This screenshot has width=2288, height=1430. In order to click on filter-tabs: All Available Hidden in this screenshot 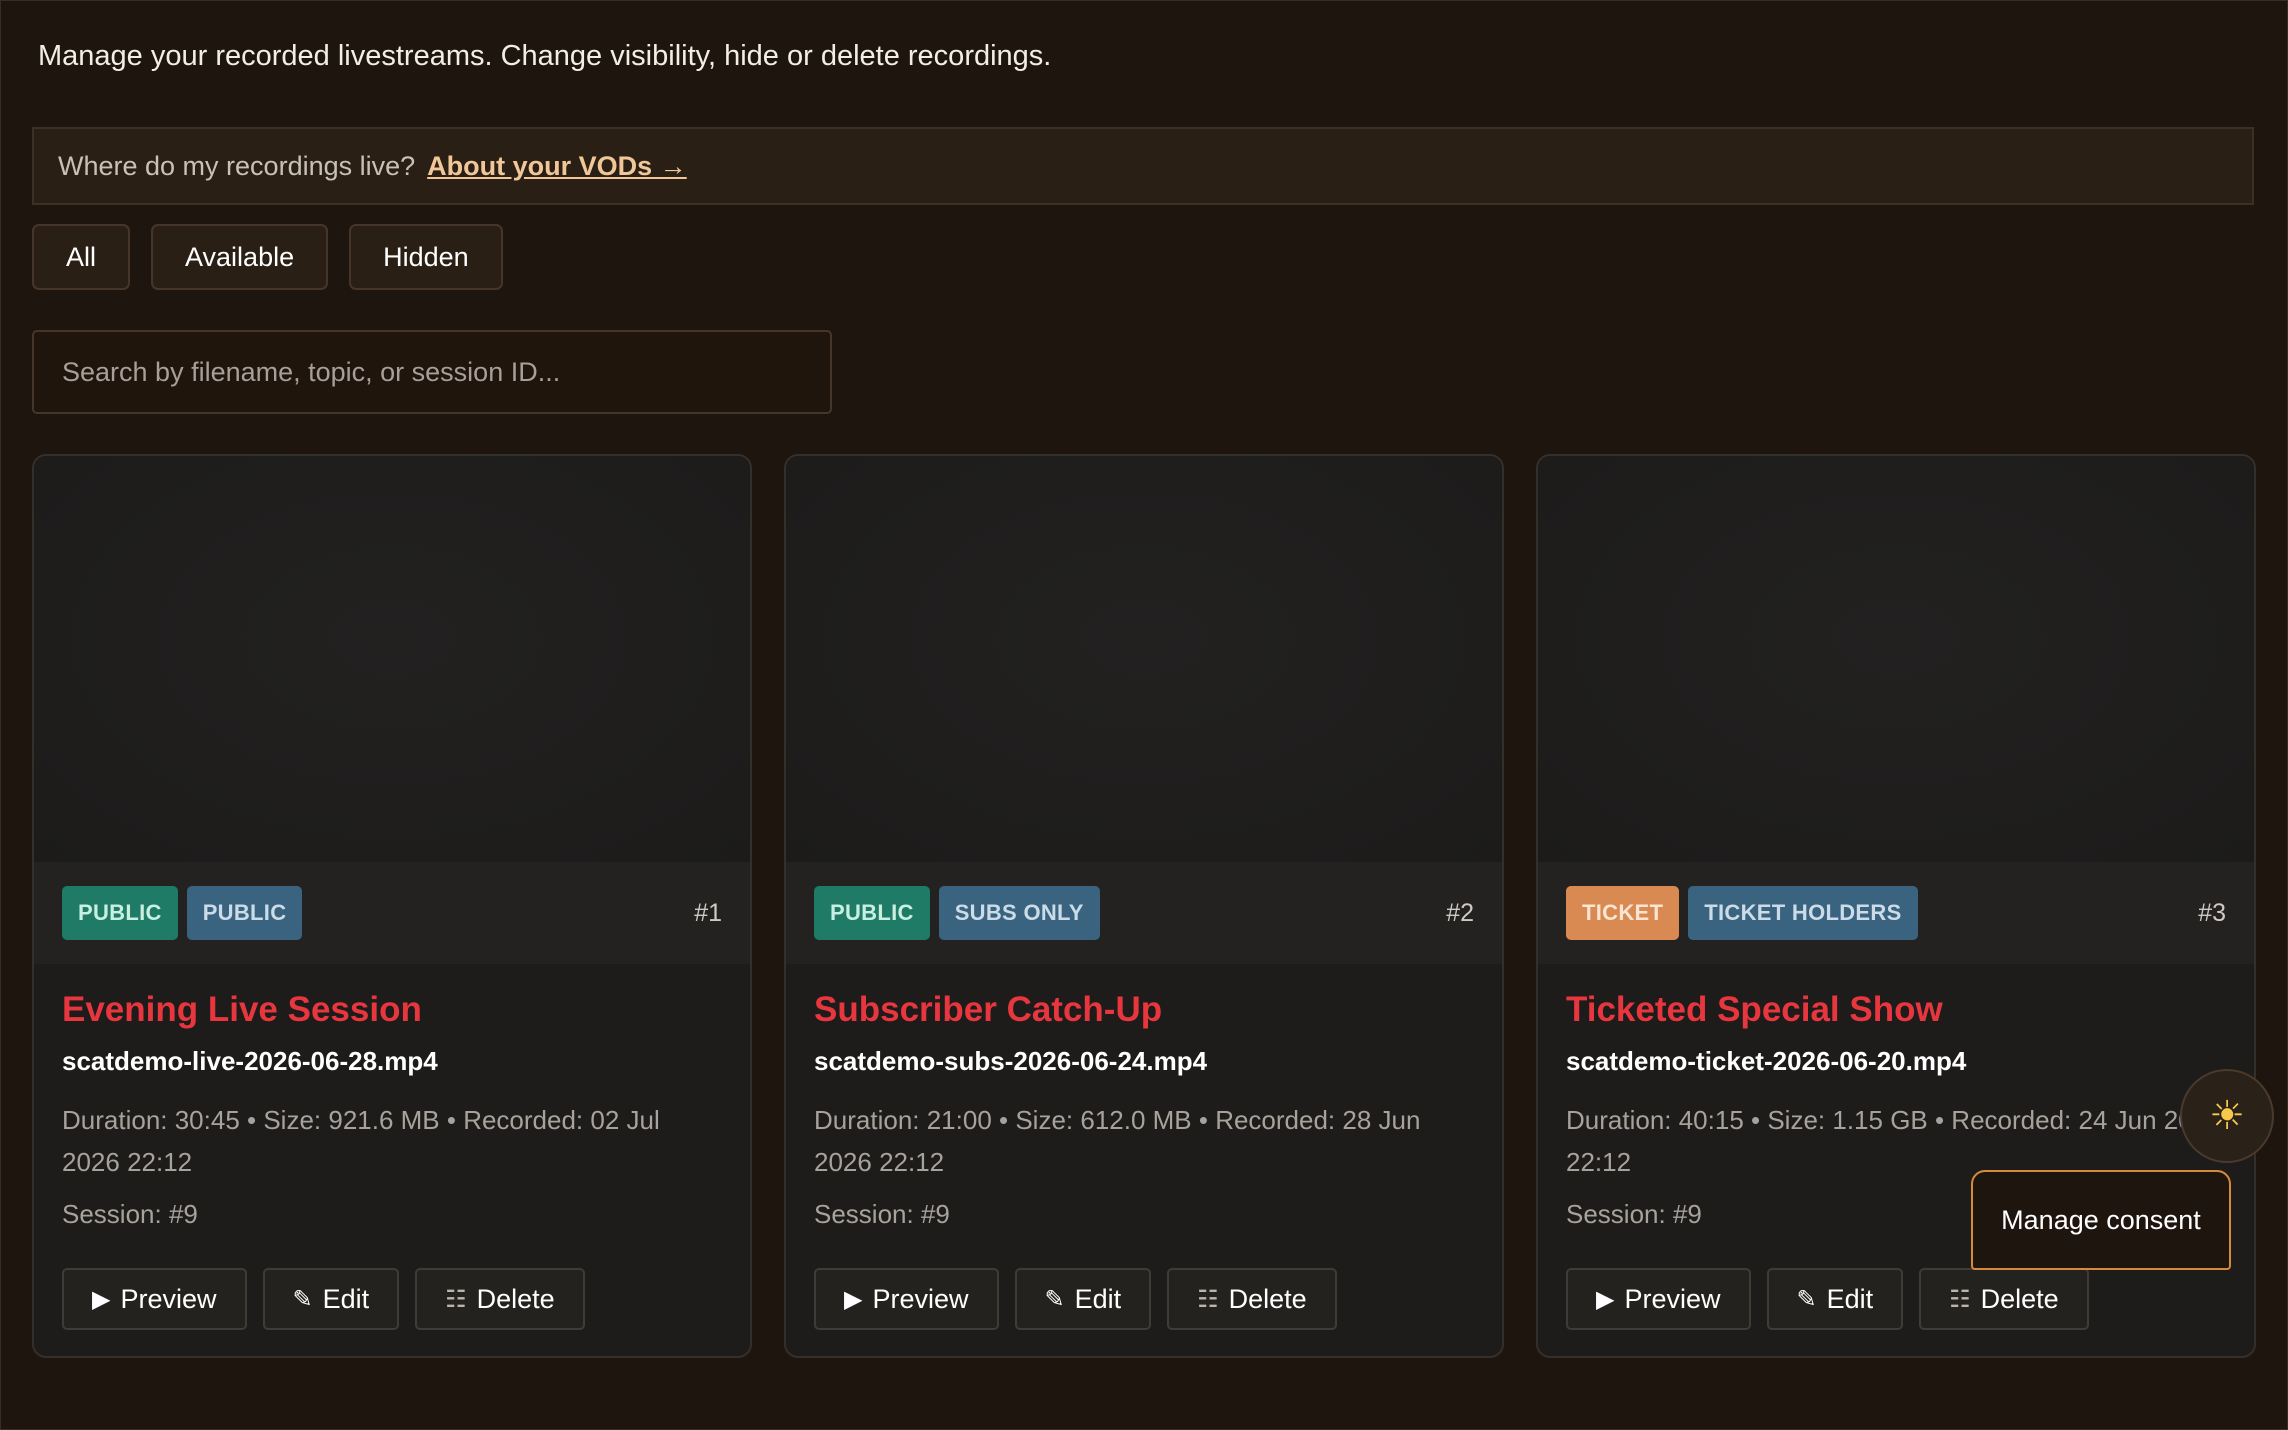, I will do `click(278, 257)`.